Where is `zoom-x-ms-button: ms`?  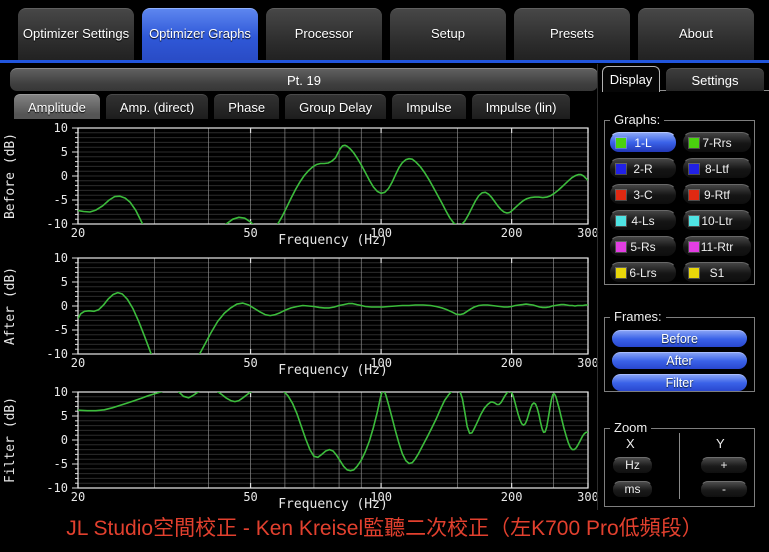
zoom-x-ms-button: ms is located at coordinates (632, 489).